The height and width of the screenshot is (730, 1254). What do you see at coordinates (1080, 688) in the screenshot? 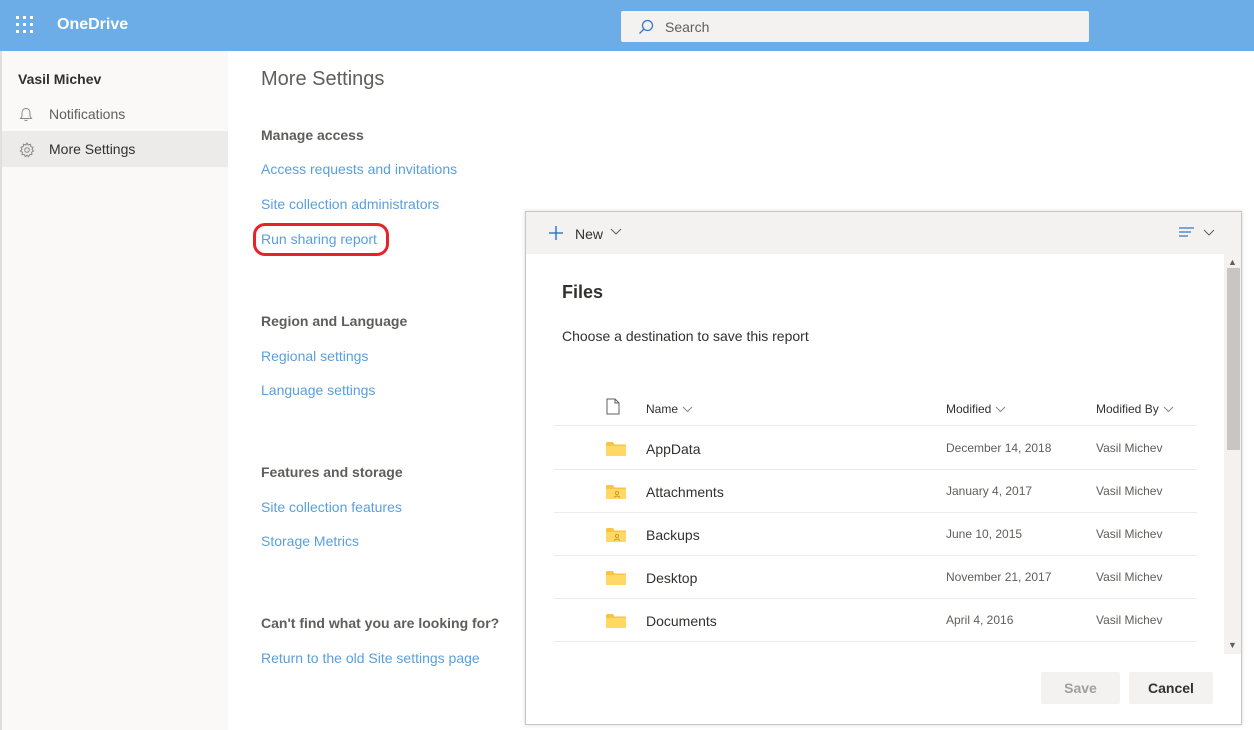
I see `save-button: Save` at bounding box center [1080, 688].